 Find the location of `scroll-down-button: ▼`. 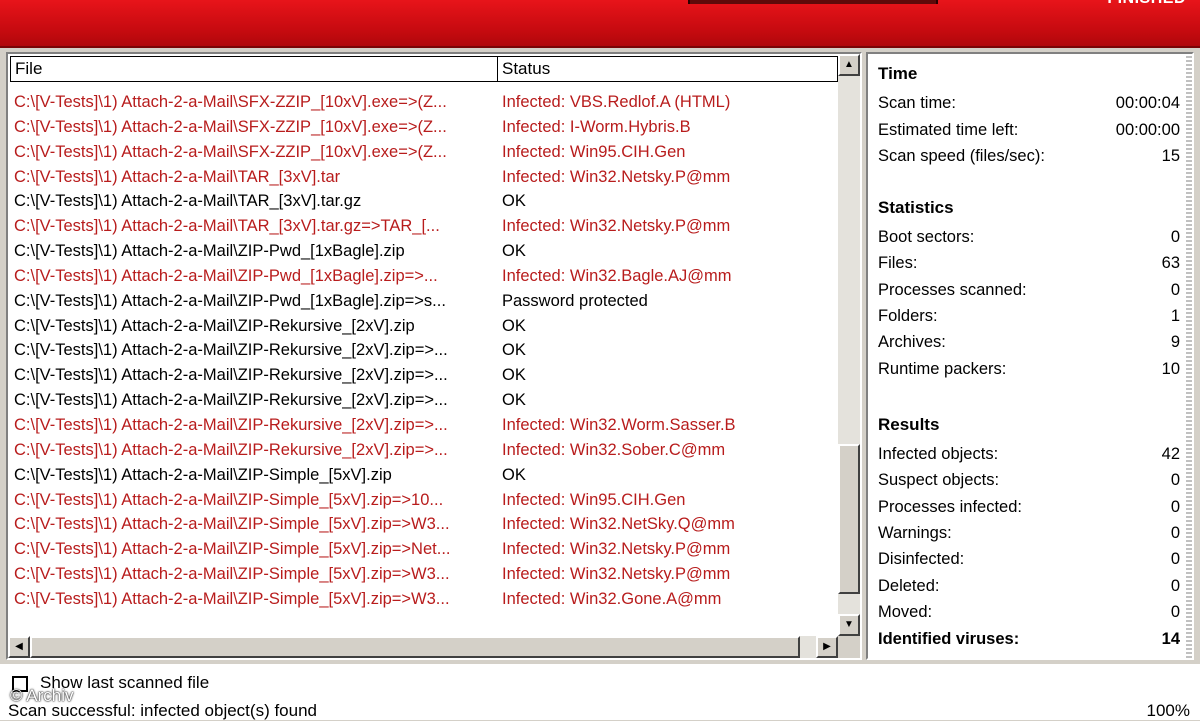

scroll-down-button: ▼ is located at coordinates (849, 625).